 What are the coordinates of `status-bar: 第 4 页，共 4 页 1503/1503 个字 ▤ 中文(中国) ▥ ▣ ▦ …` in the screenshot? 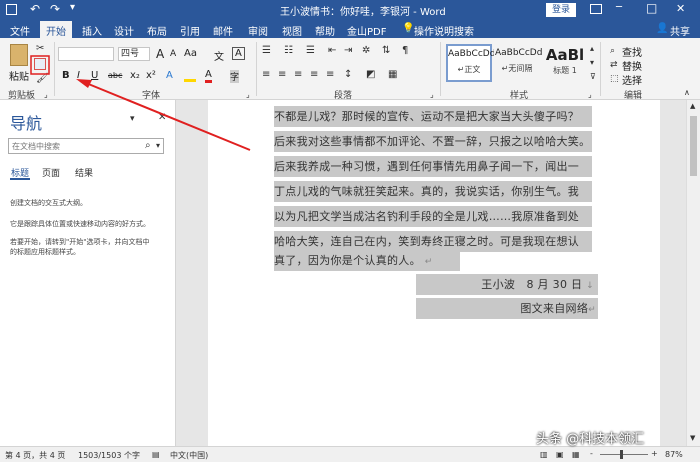 It's located at (350, 454).